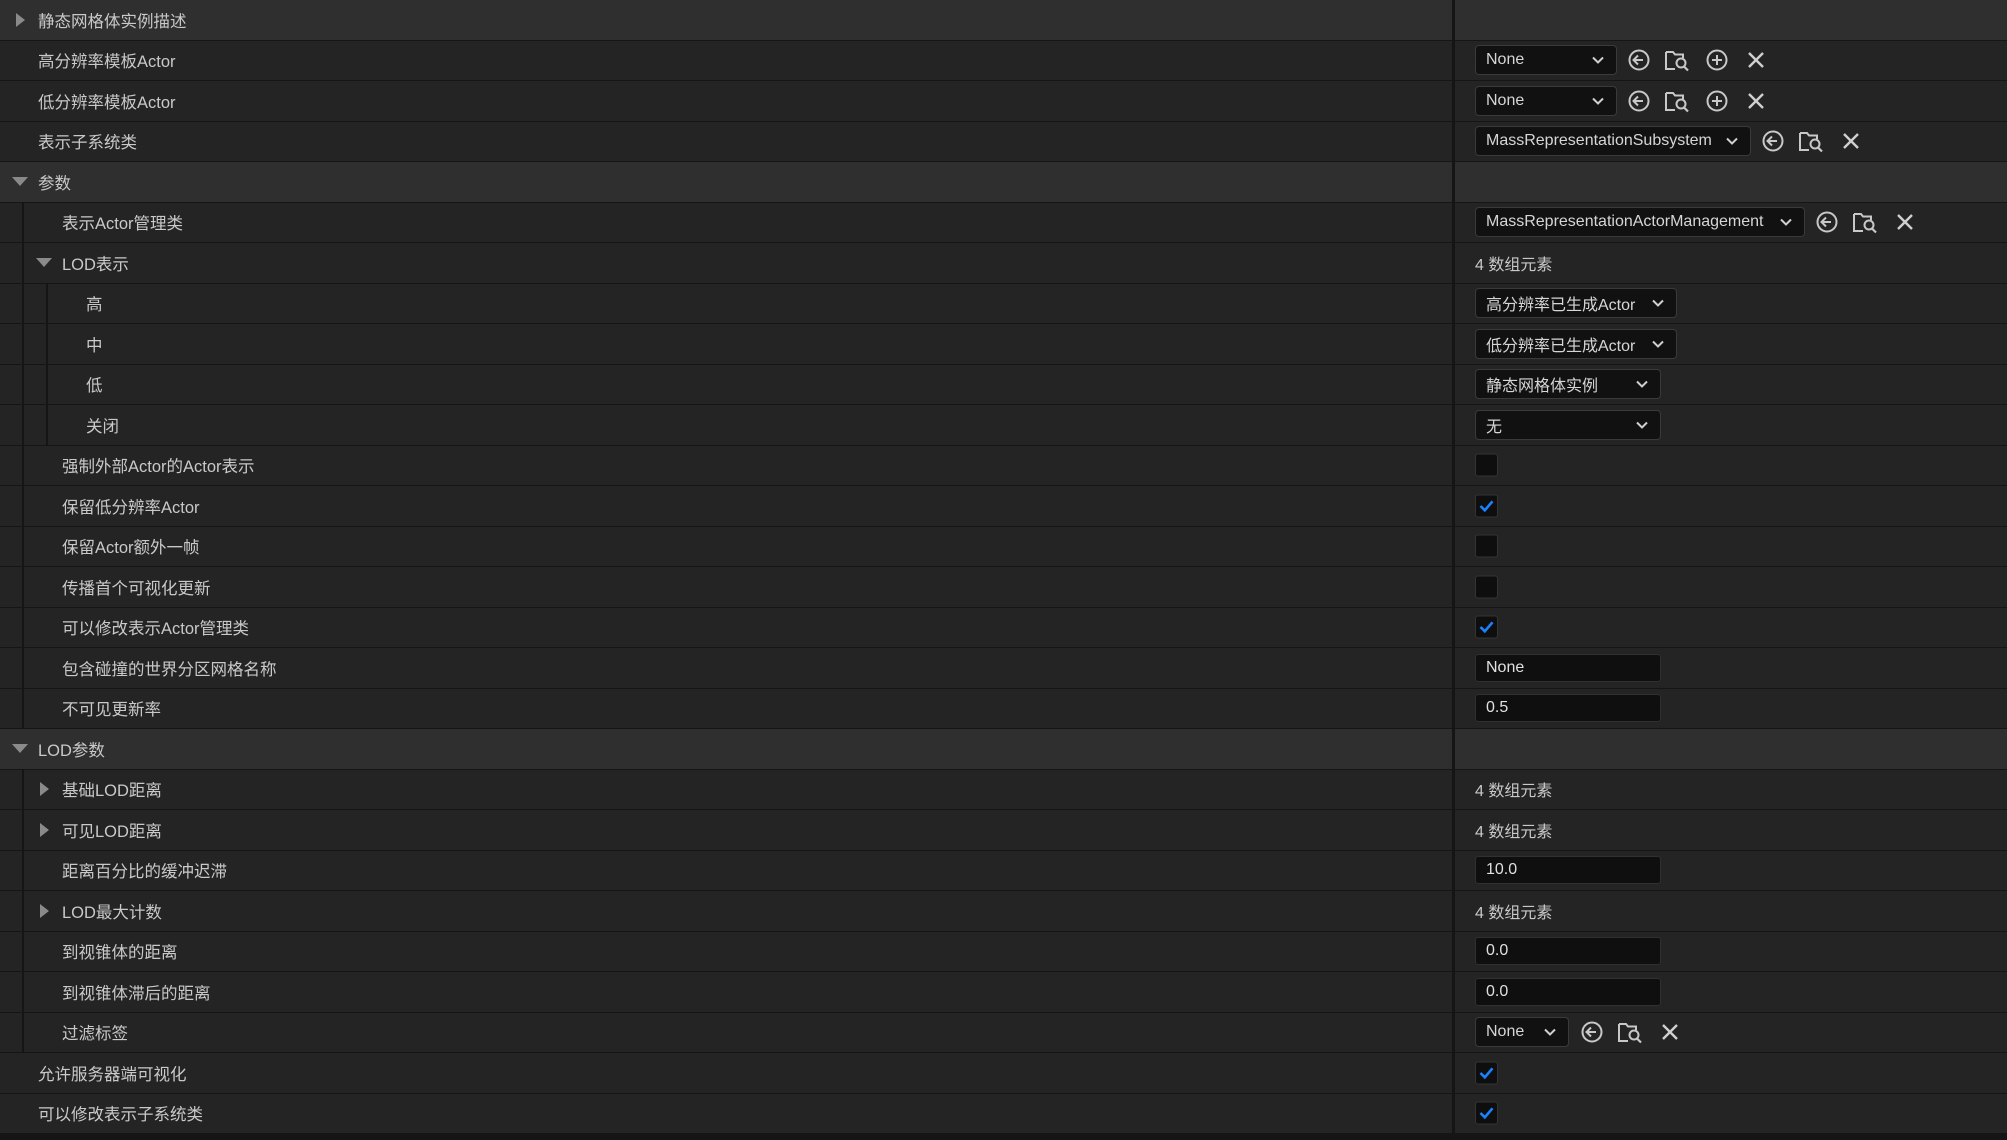  What do you see at coordinates (54, 183) in the screenshot?
I see `property-label: 参数` at bounding box center [54, 183].